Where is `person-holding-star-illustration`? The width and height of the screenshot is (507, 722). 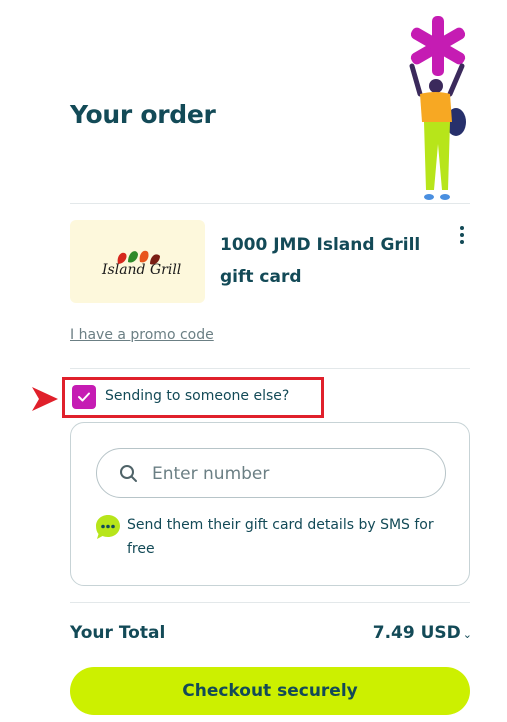
person-holding-star-illustration is located at coordinates (437, 108).